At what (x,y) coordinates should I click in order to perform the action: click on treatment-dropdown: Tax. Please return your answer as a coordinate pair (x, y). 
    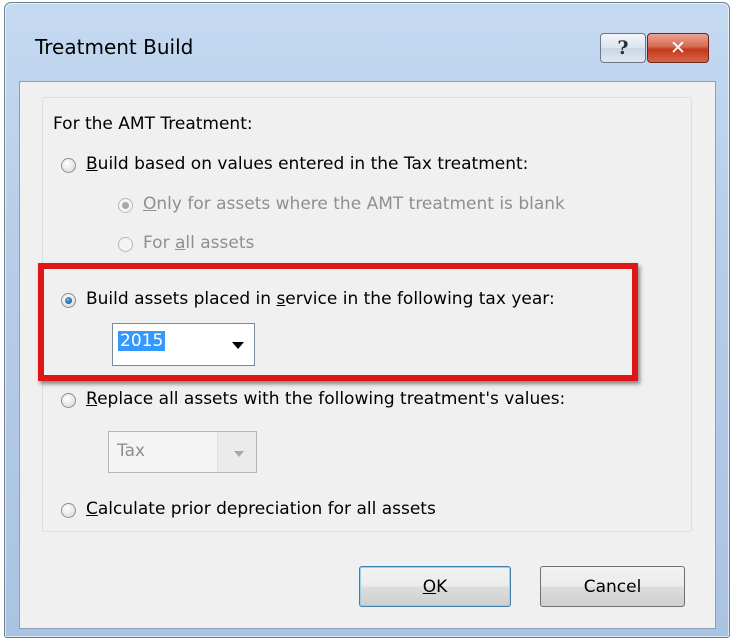
    Looking at the image, I should click on (182, 452).